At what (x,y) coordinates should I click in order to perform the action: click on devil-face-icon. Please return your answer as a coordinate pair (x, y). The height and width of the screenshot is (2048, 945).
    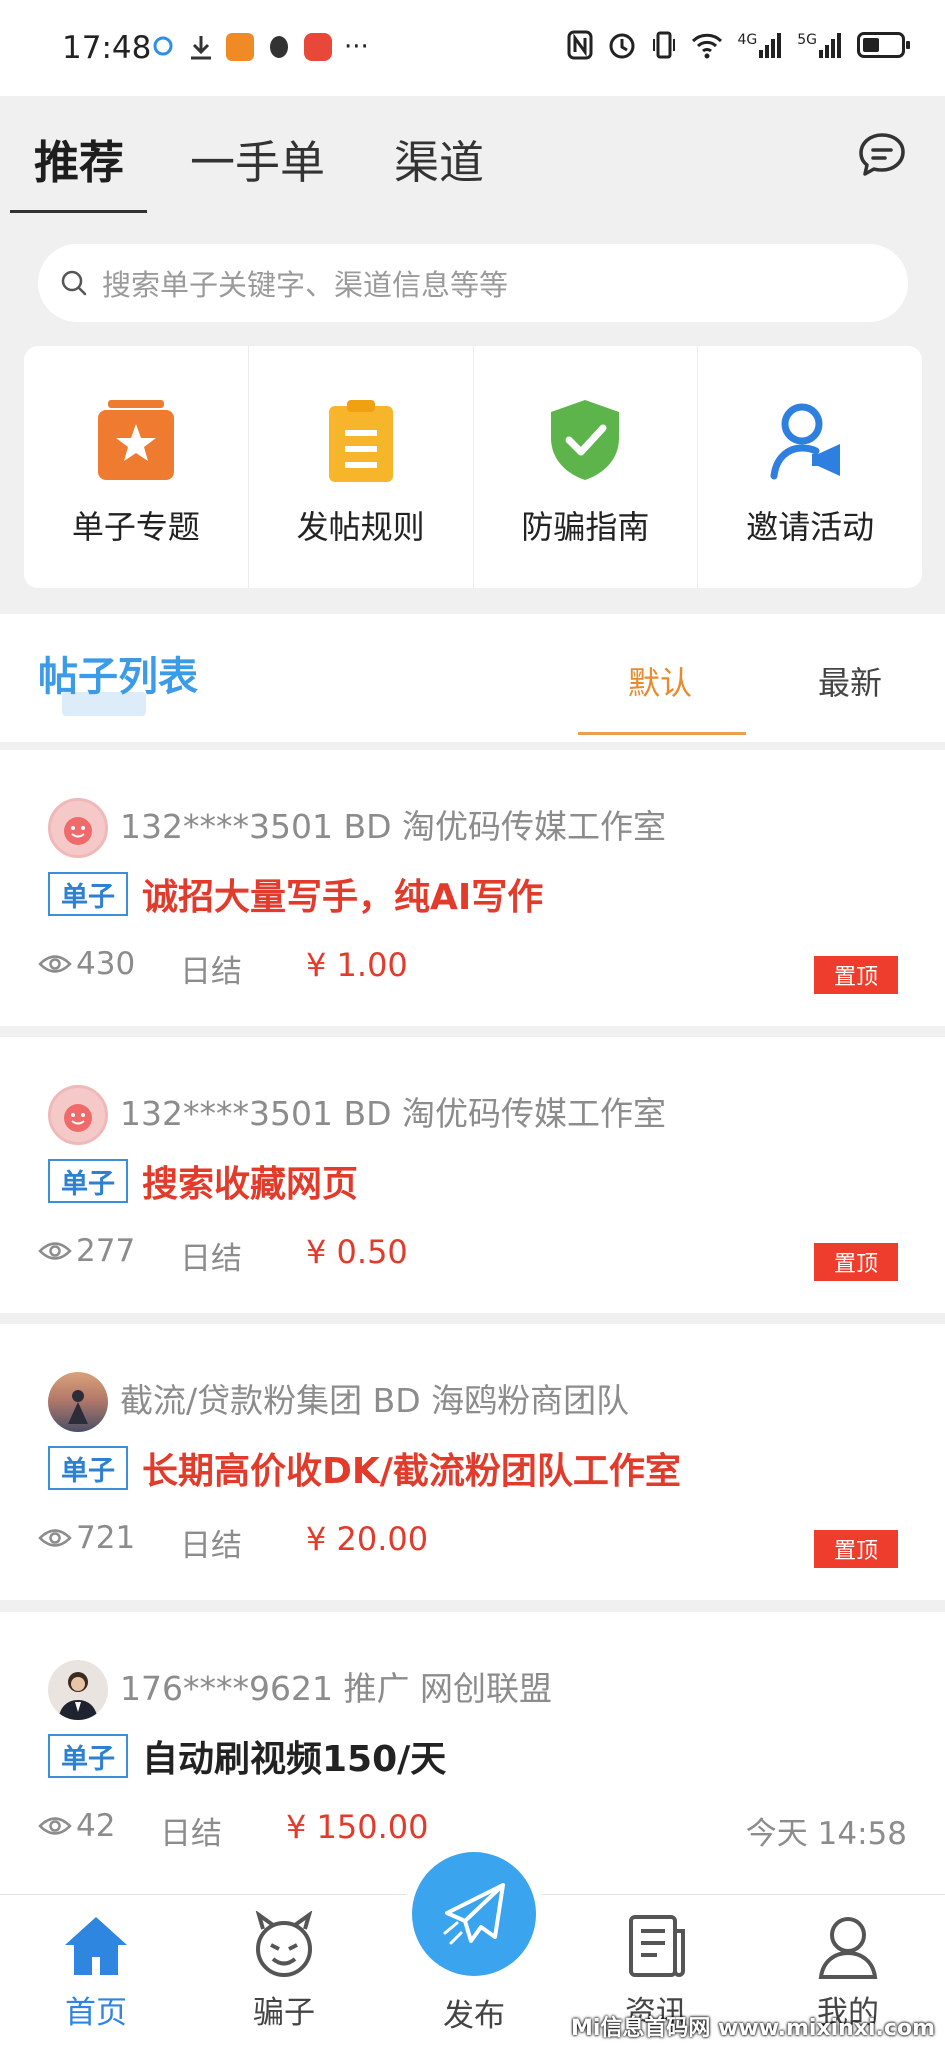
    Looking at the image, I should click on (284, 1944).